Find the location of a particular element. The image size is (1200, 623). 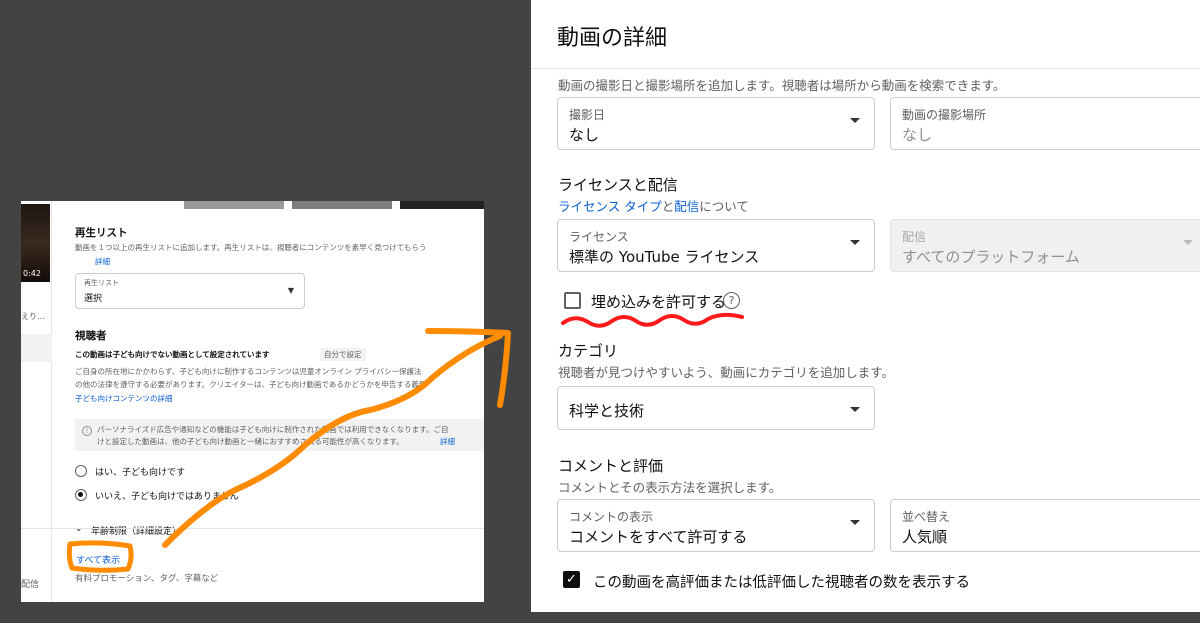

kids-content-link: 子ども向けコンテンツの詳細 is located at coordinates (124, 398).